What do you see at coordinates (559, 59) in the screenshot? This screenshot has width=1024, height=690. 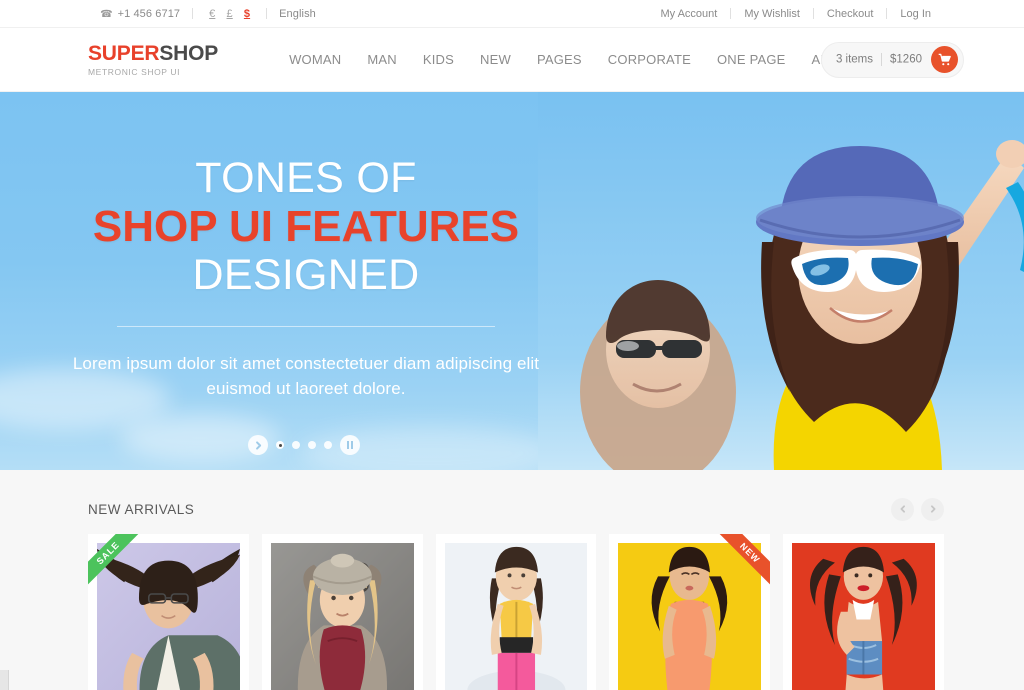 I see `nav-item-pages: PAGES` at bounding box center [559, 59].